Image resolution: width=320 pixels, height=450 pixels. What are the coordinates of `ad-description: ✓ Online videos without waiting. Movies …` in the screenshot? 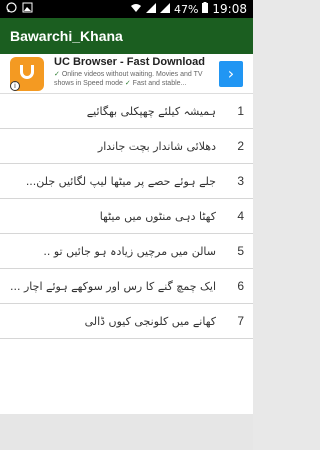 It's located at (128, 79).